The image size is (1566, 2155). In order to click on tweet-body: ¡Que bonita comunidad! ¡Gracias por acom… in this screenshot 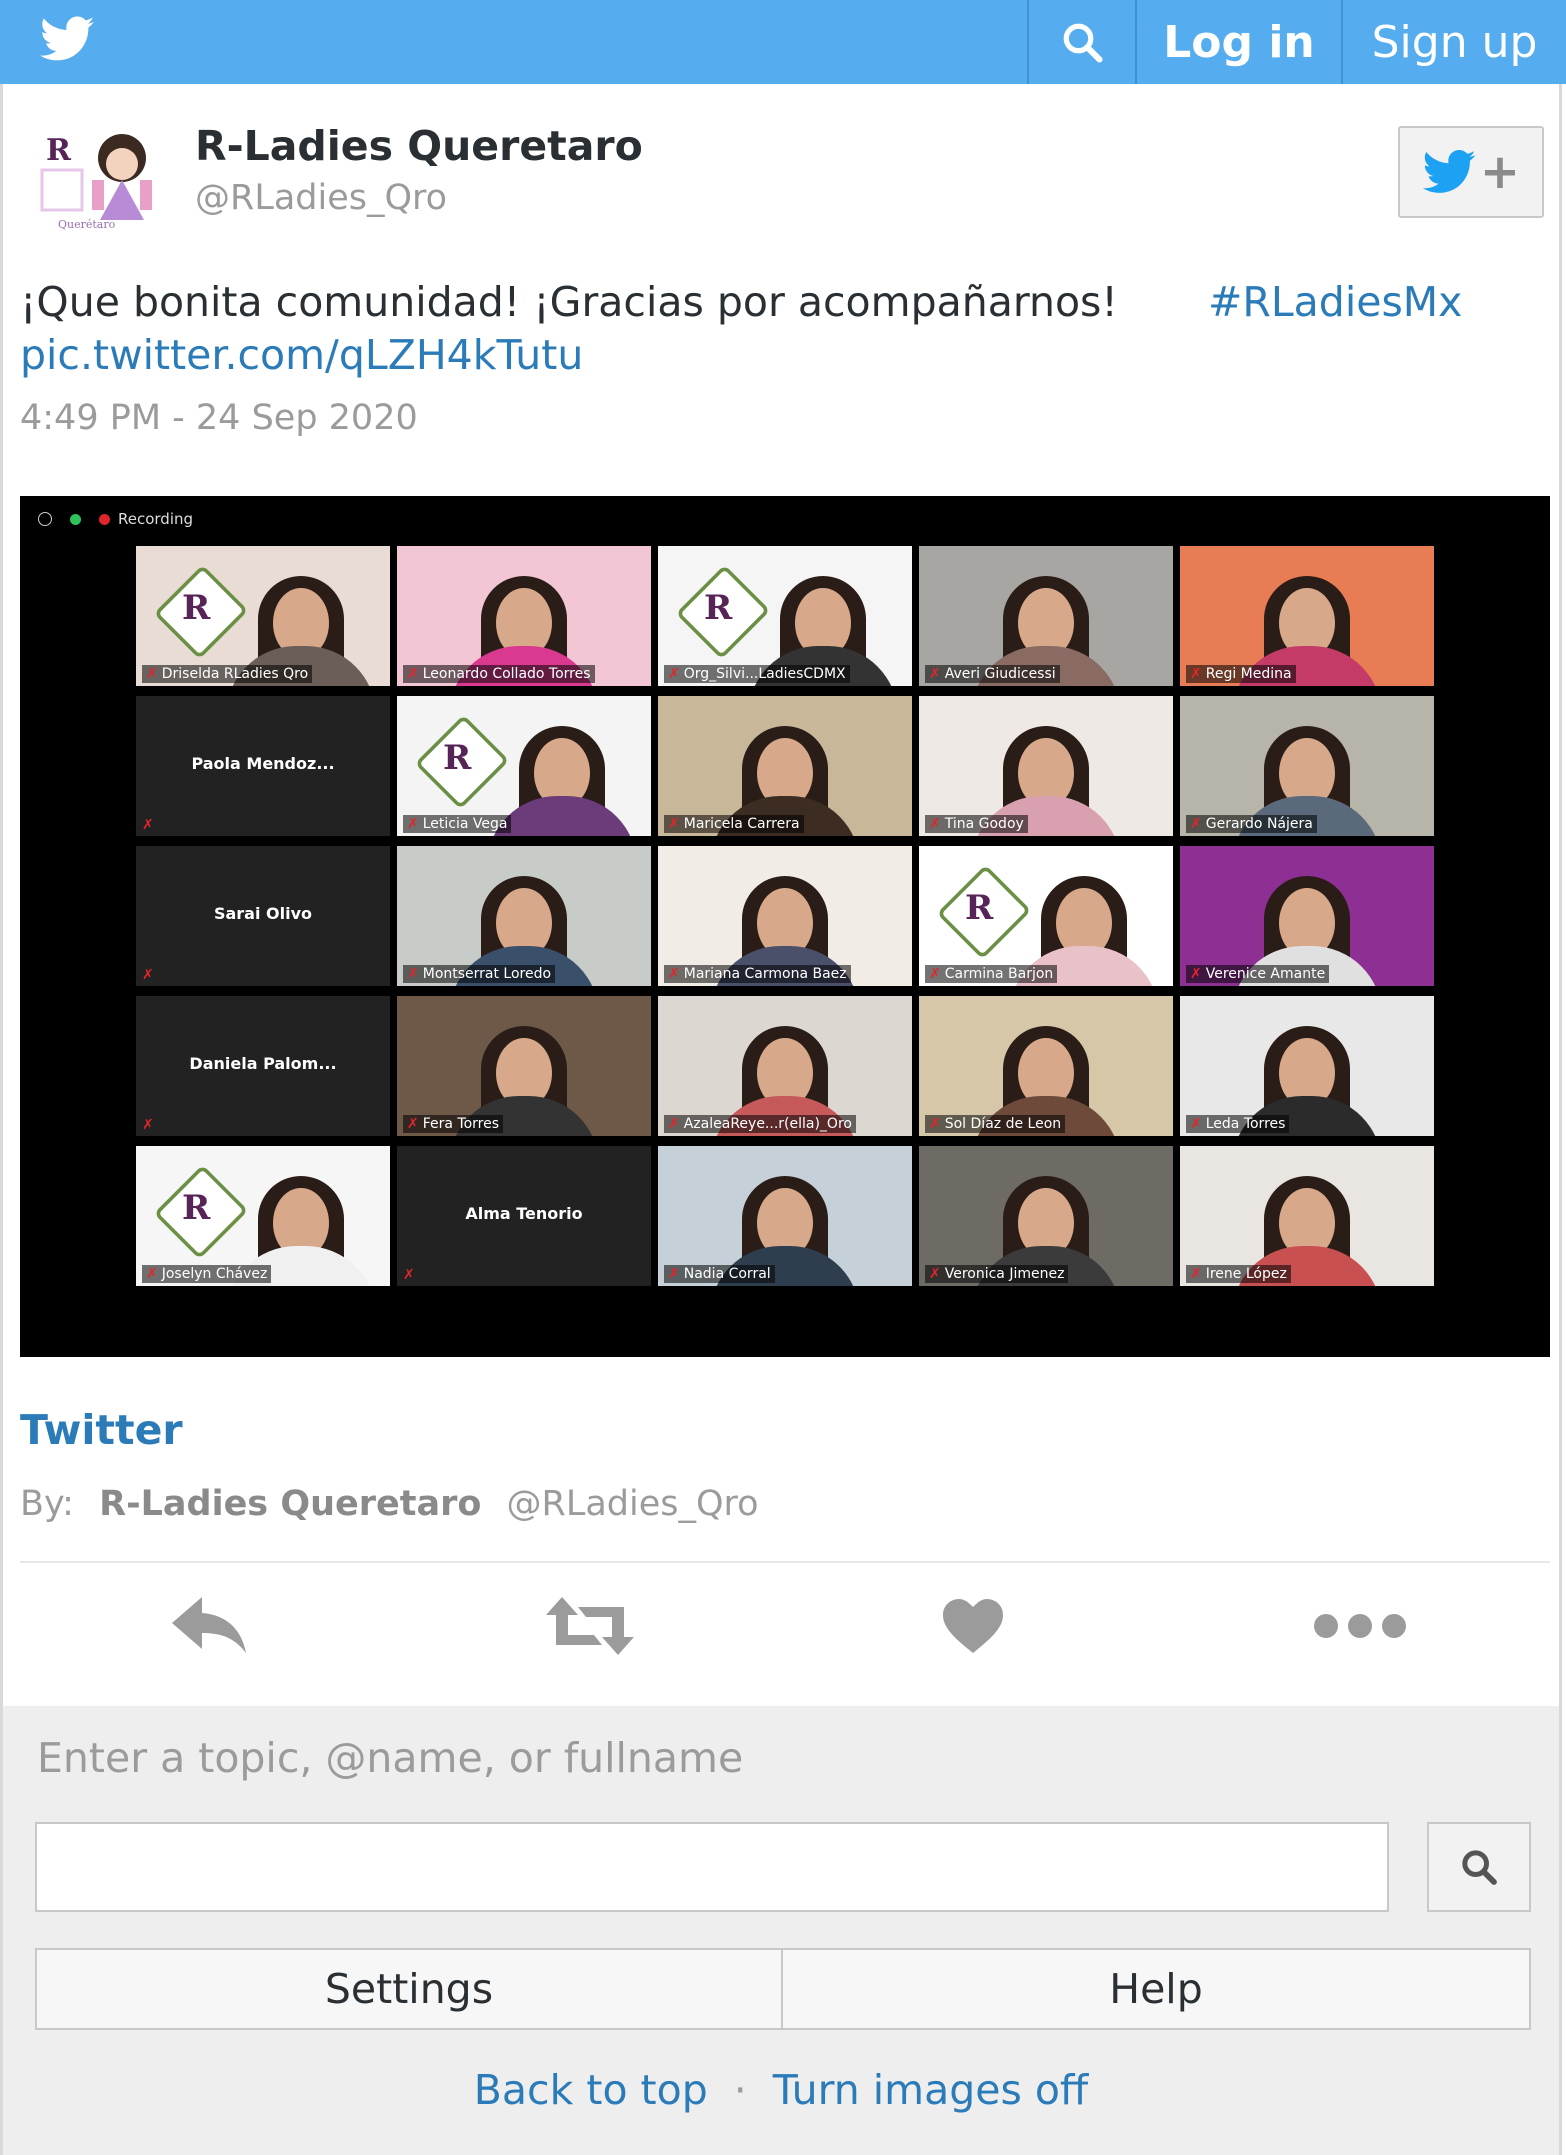, I will do `click(569, 302)`.